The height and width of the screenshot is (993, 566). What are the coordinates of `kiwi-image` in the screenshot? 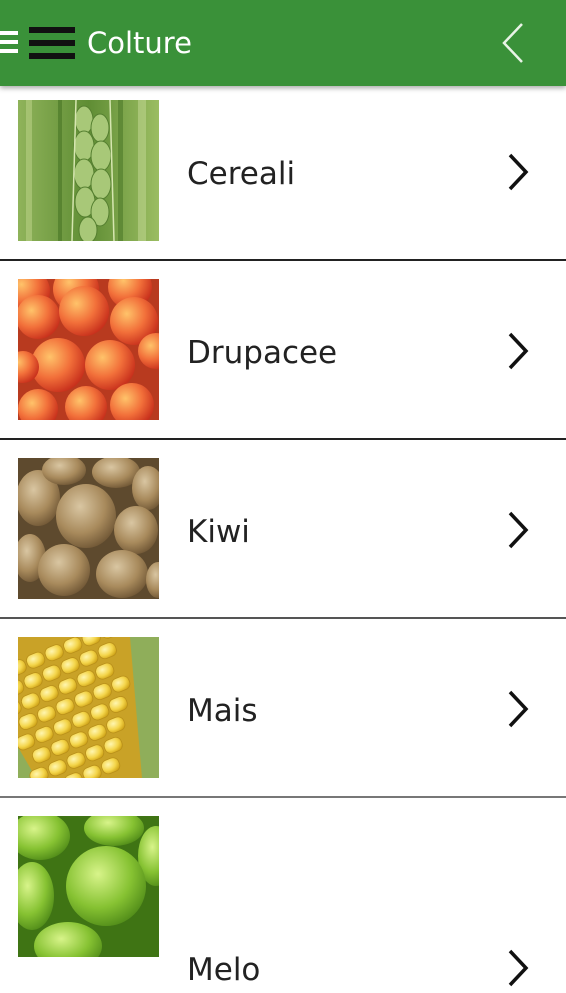 It's located at (88, 528).